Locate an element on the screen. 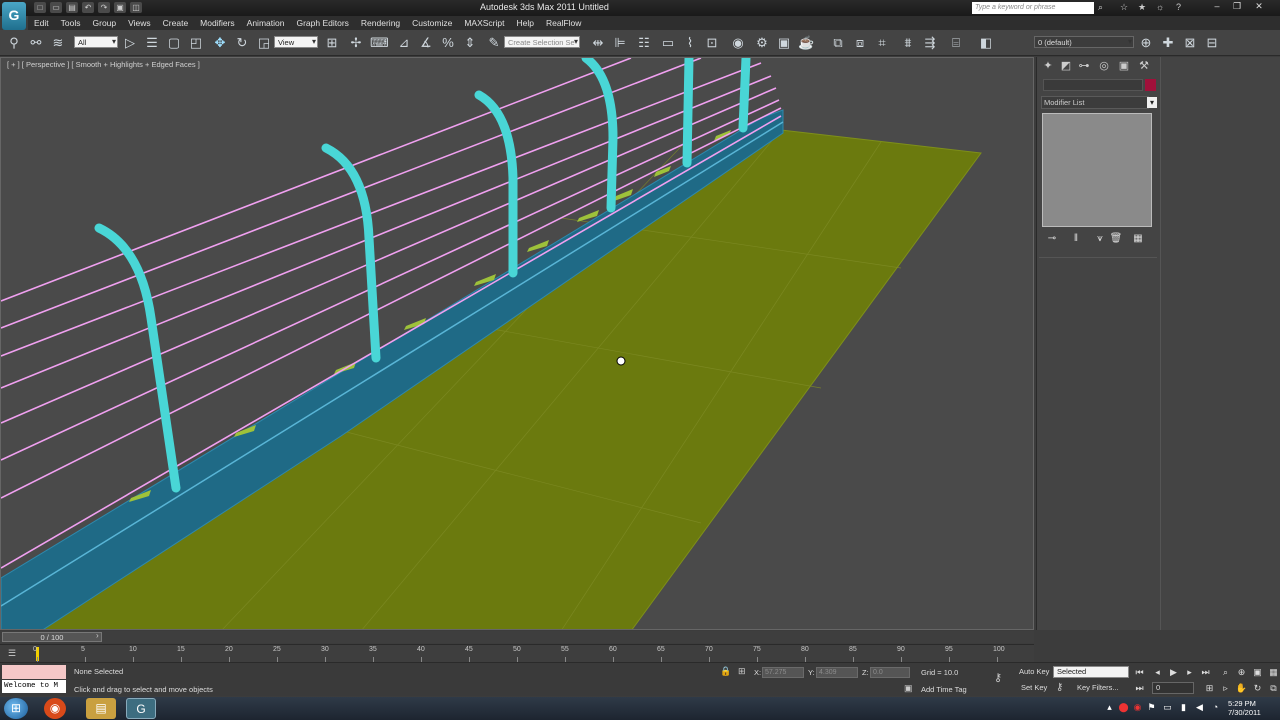 This screenshot has width=1280, height=720. mirror-icon: ⇹ is located at coordinates (598, 43).